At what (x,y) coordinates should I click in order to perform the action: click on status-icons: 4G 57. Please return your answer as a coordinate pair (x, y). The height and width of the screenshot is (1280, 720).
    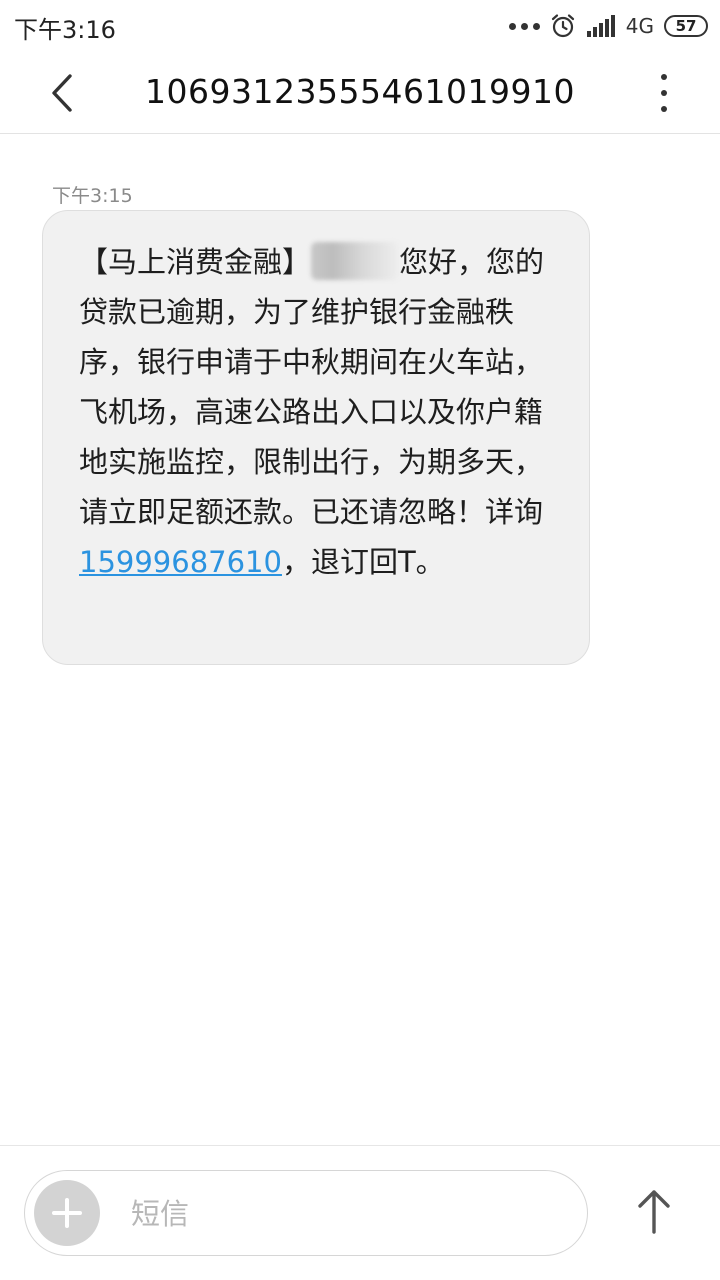
    Looking at the image, I should click on (608, 26).